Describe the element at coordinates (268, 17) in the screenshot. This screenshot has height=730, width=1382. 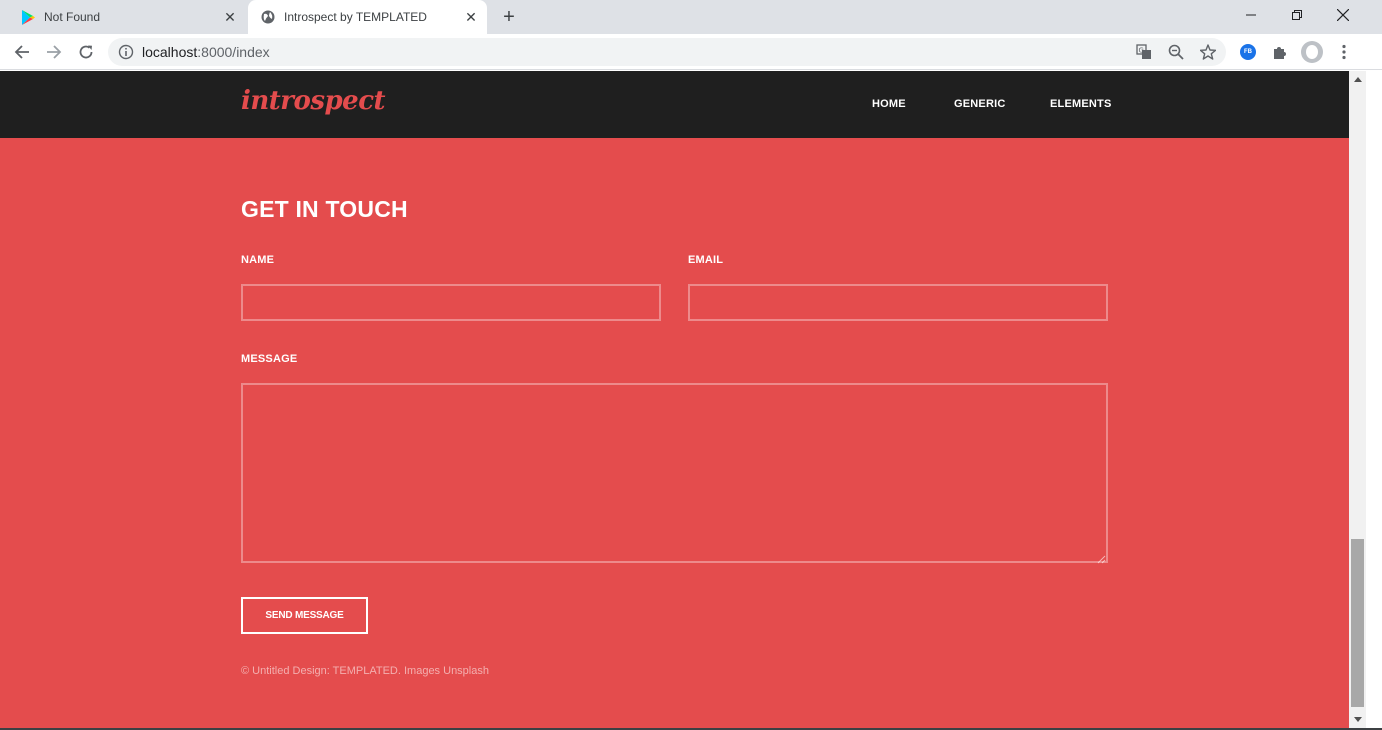
I see `globe-icon` at that location.